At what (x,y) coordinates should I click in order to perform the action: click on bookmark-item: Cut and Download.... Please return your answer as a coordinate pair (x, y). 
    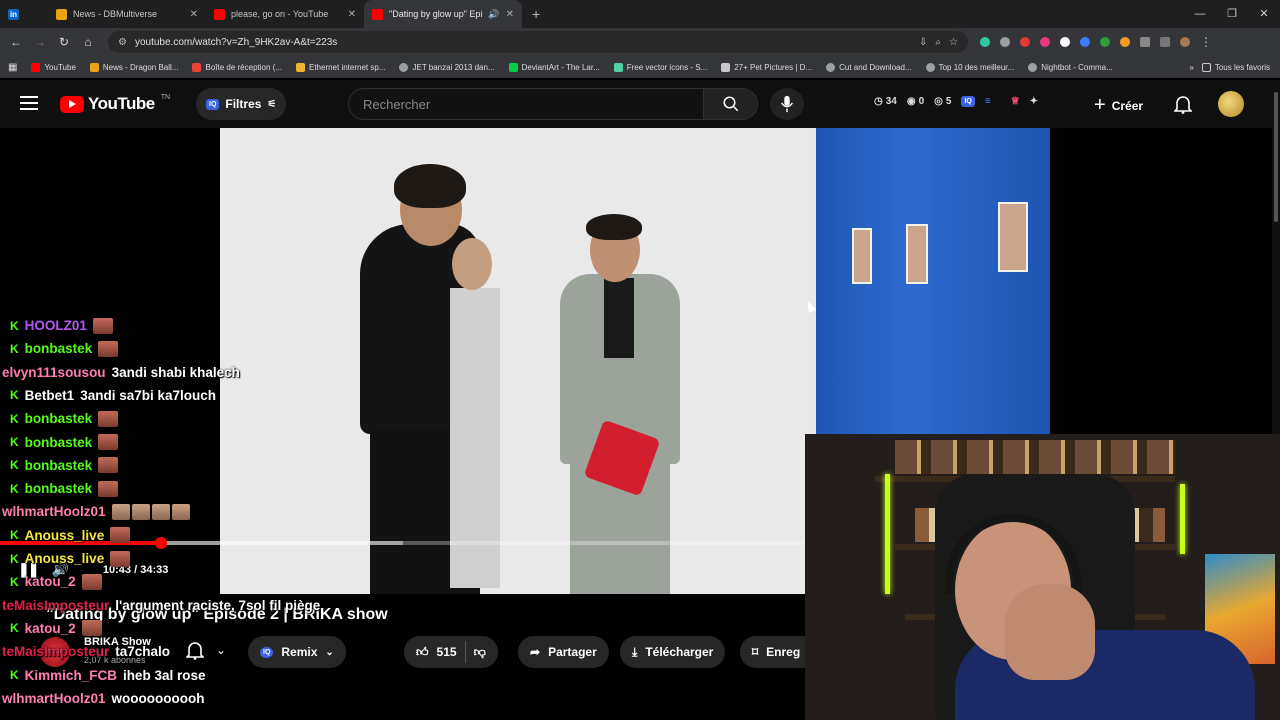
    Looking at the image, I should click on (869, 67).